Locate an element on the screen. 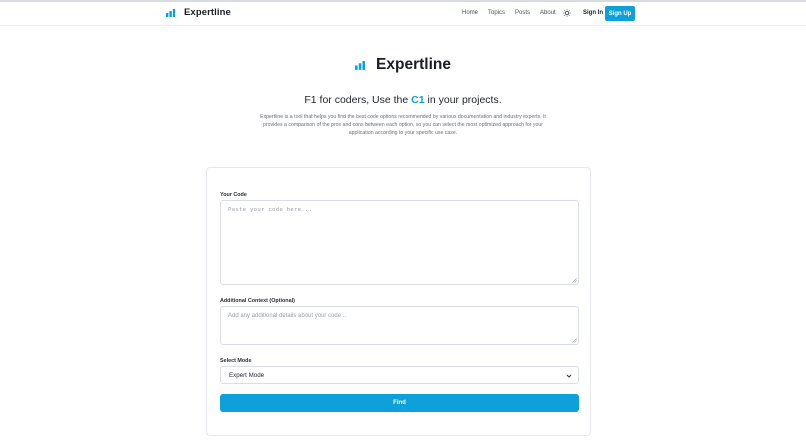  nav-links: Home Topics Posts About is located at coordinates (514, 13).